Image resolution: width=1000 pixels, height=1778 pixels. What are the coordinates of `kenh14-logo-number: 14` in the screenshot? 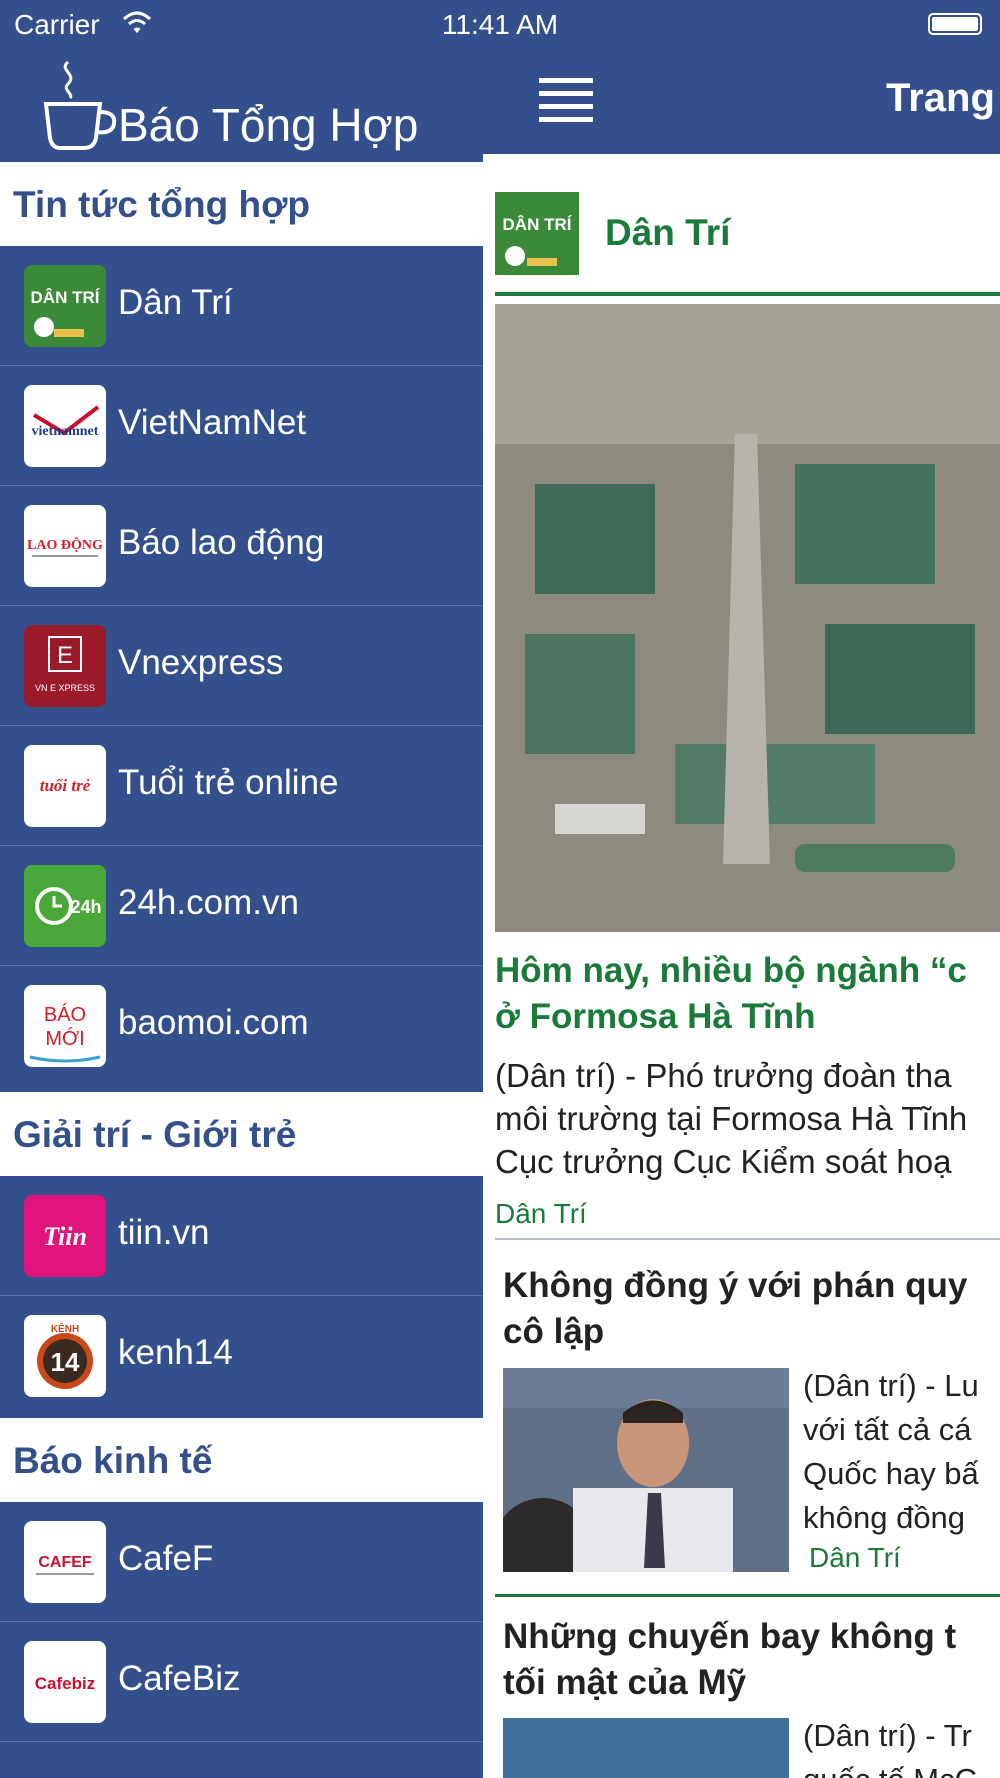 It's located at (65, 1362).